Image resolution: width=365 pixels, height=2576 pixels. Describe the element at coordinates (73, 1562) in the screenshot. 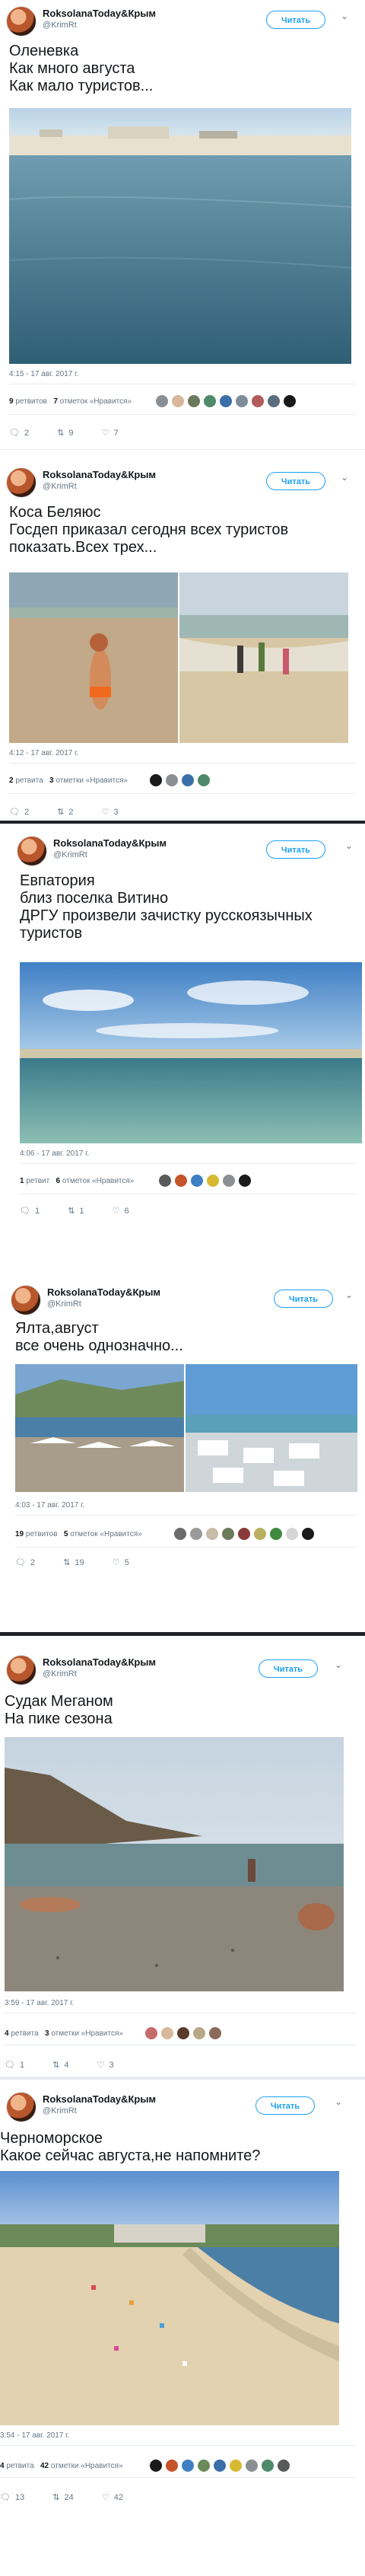

I see `retweet-button: ⇅ 19` at that location.